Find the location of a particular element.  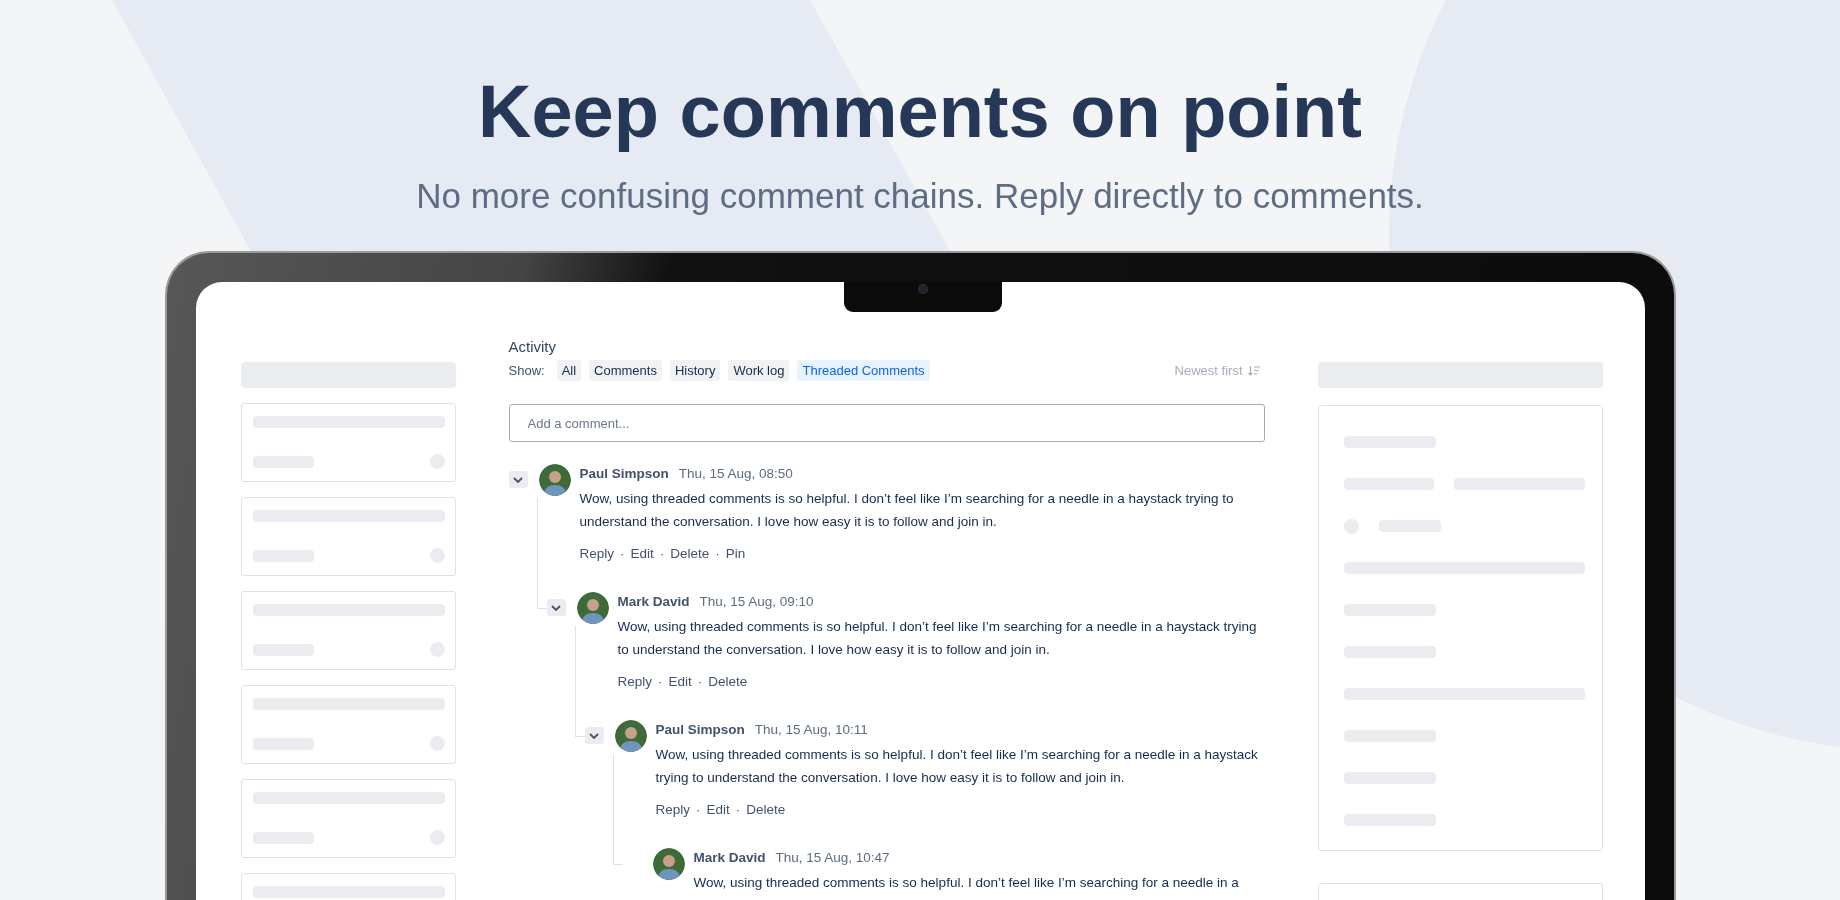

filter-tab: Work log is located at coordinates (759, 370).